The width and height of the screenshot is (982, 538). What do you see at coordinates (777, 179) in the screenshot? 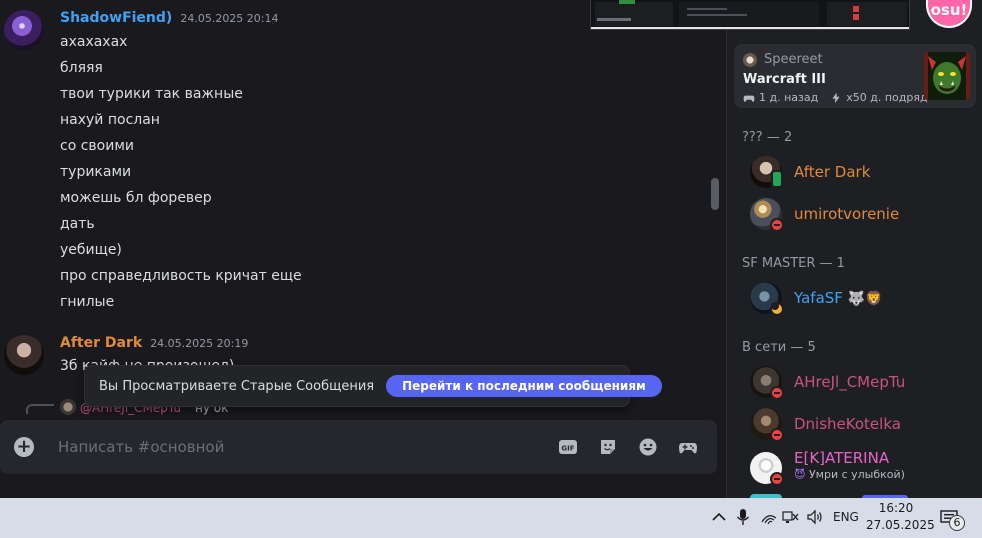
I see `mobile-status-icon` at bounding box center [777, 179].